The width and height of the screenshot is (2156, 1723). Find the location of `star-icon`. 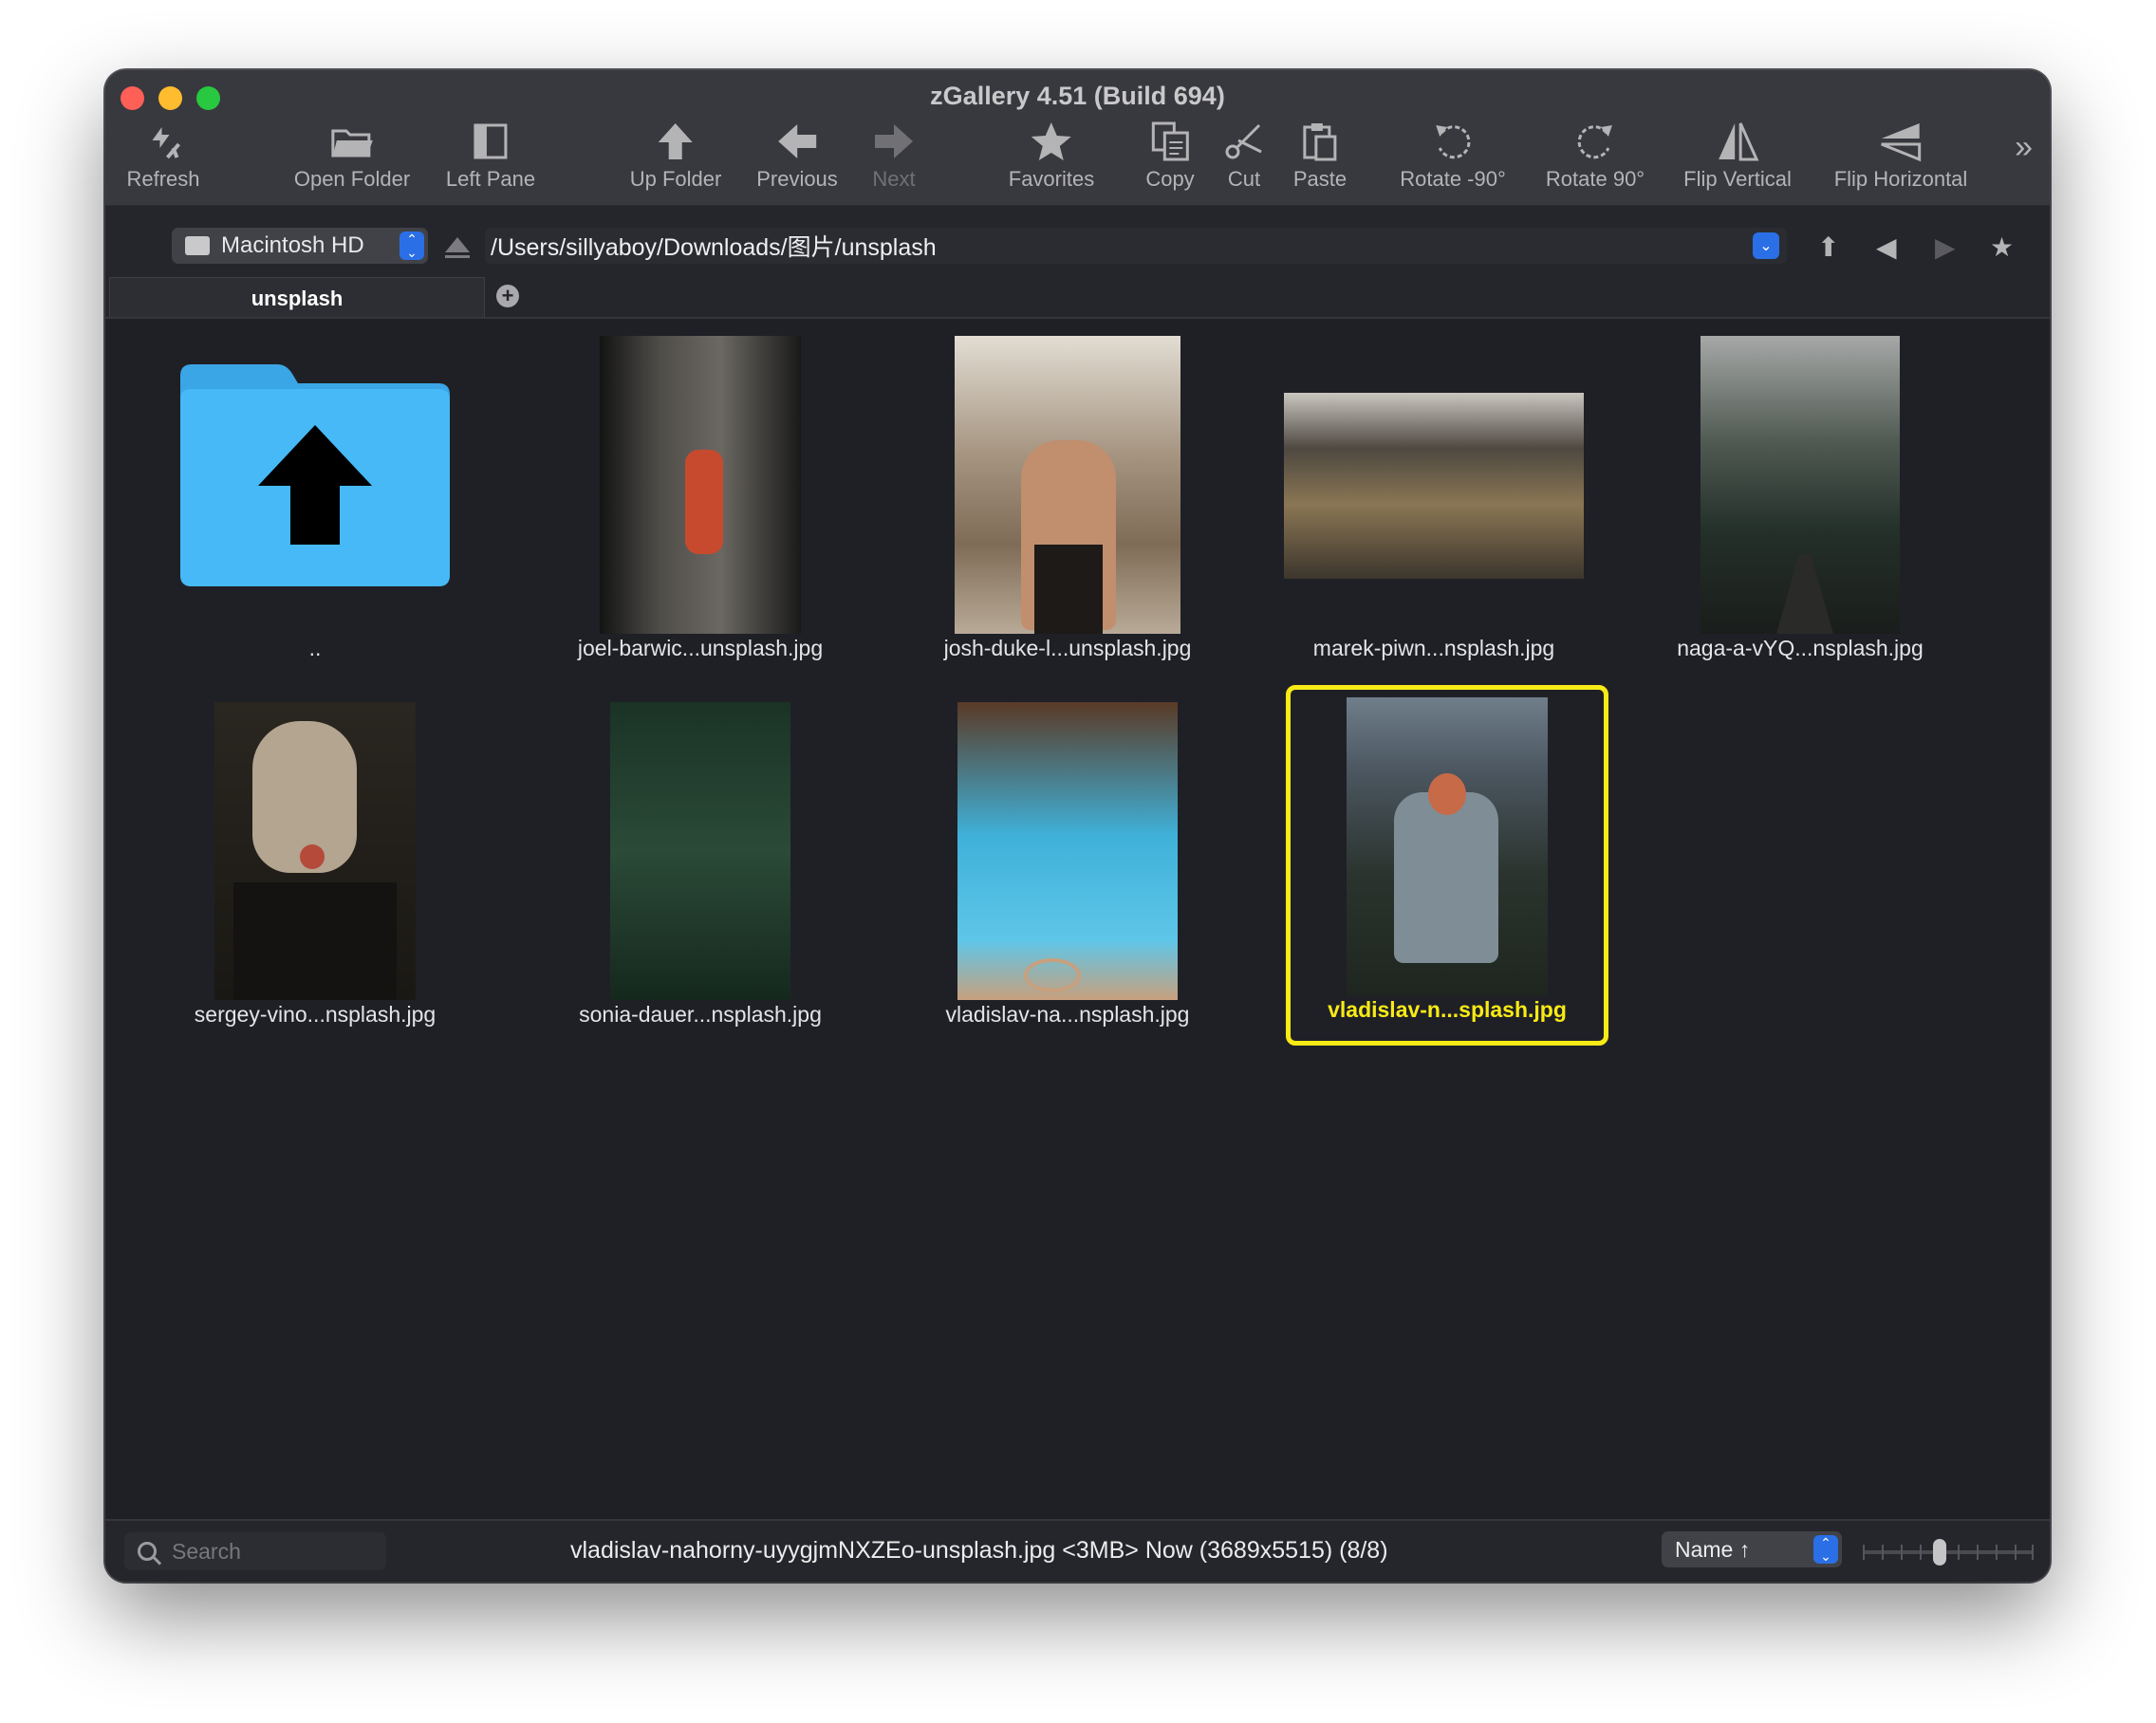

star-icon is located at coordinates (1051, 141).